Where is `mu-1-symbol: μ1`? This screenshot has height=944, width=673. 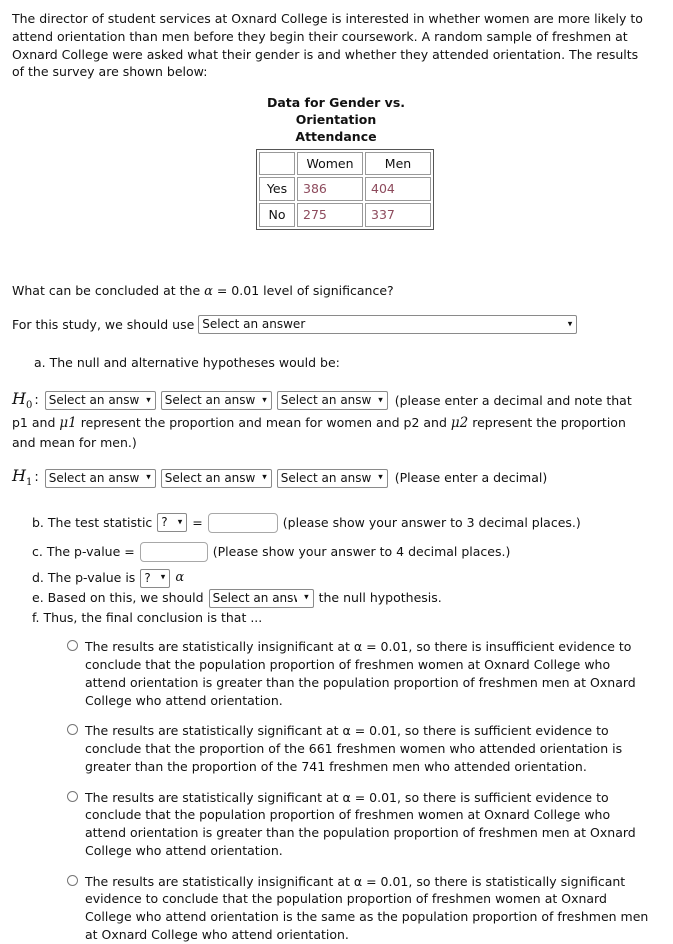 mu-1-symbol: μ1 is located at coordinates (68, 423).